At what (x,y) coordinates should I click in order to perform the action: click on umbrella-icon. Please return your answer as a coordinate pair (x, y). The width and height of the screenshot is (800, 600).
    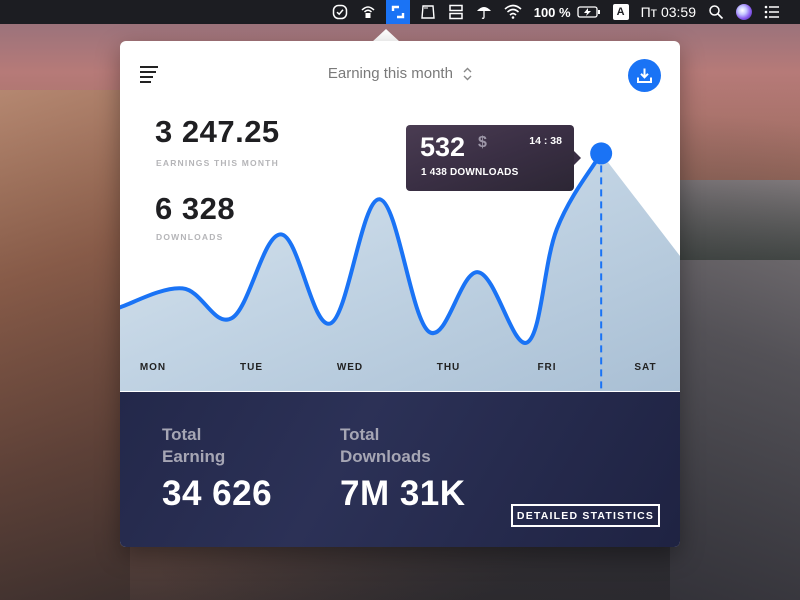
    Looking at the image, I should click on (484, 12).